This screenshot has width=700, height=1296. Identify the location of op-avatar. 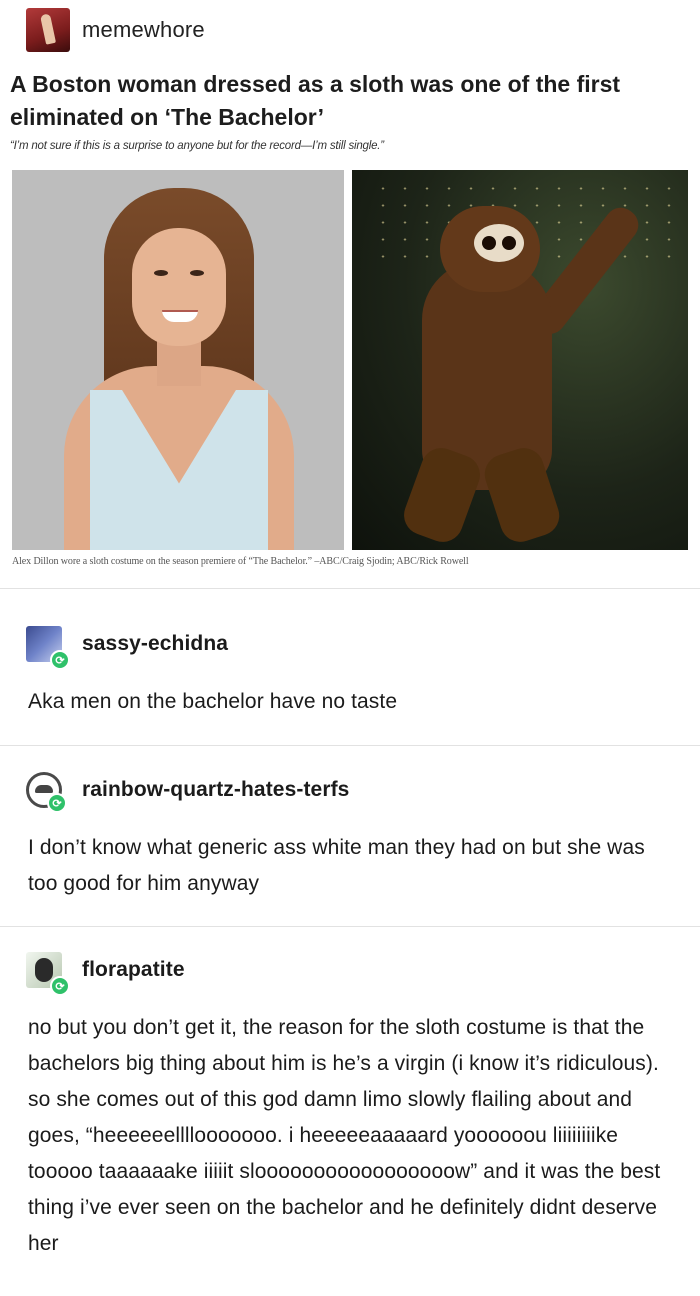
(48, 30).